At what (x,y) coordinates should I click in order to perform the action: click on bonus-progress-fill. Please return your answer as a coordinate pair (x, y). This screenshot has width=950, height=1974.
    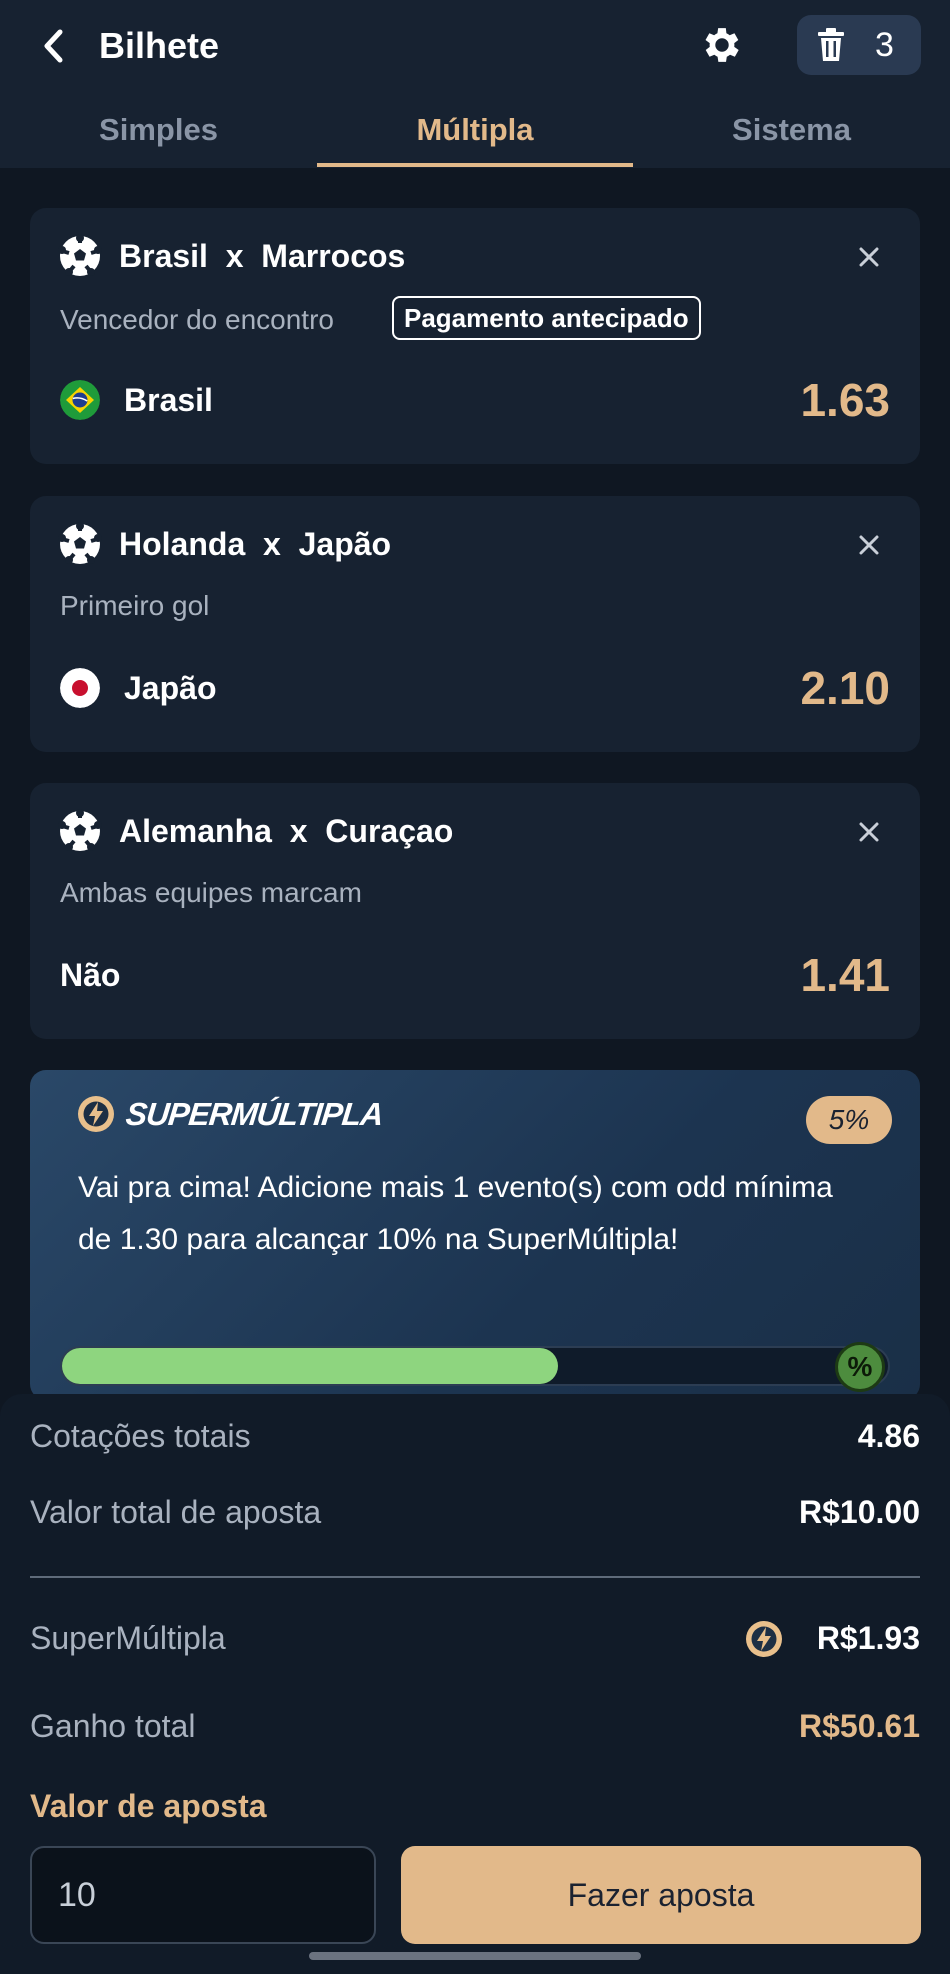
    Looking at the image, I should click on (310, 1366).